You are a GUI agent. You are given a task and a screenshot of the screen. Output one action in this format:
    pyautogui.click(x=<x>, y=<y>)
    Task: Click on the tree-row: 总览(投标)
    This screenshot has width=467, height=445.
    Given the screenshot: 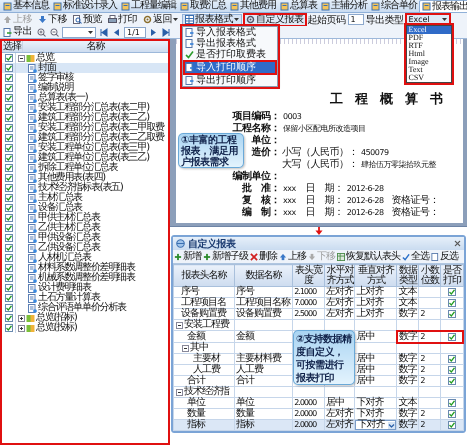 What is the action you would take?
    pyautogui.click(x=85, y=328)
    